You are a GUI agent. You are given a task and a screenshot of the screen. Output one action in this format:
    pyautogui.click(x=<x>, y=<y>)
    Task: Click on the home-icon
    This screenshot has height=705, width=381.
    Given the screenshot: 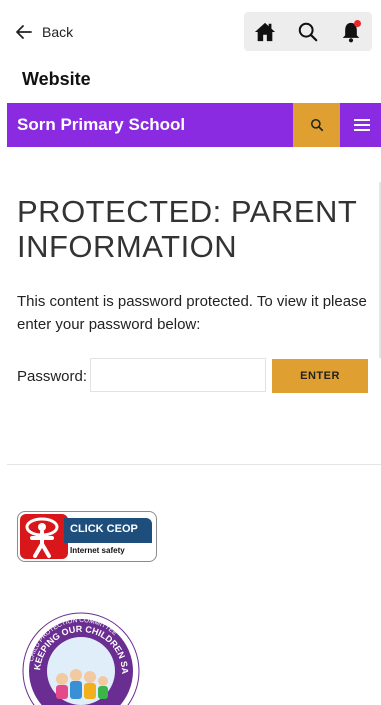 What is the action you would take?
    pyautogui.click(x=265, y=31)
    